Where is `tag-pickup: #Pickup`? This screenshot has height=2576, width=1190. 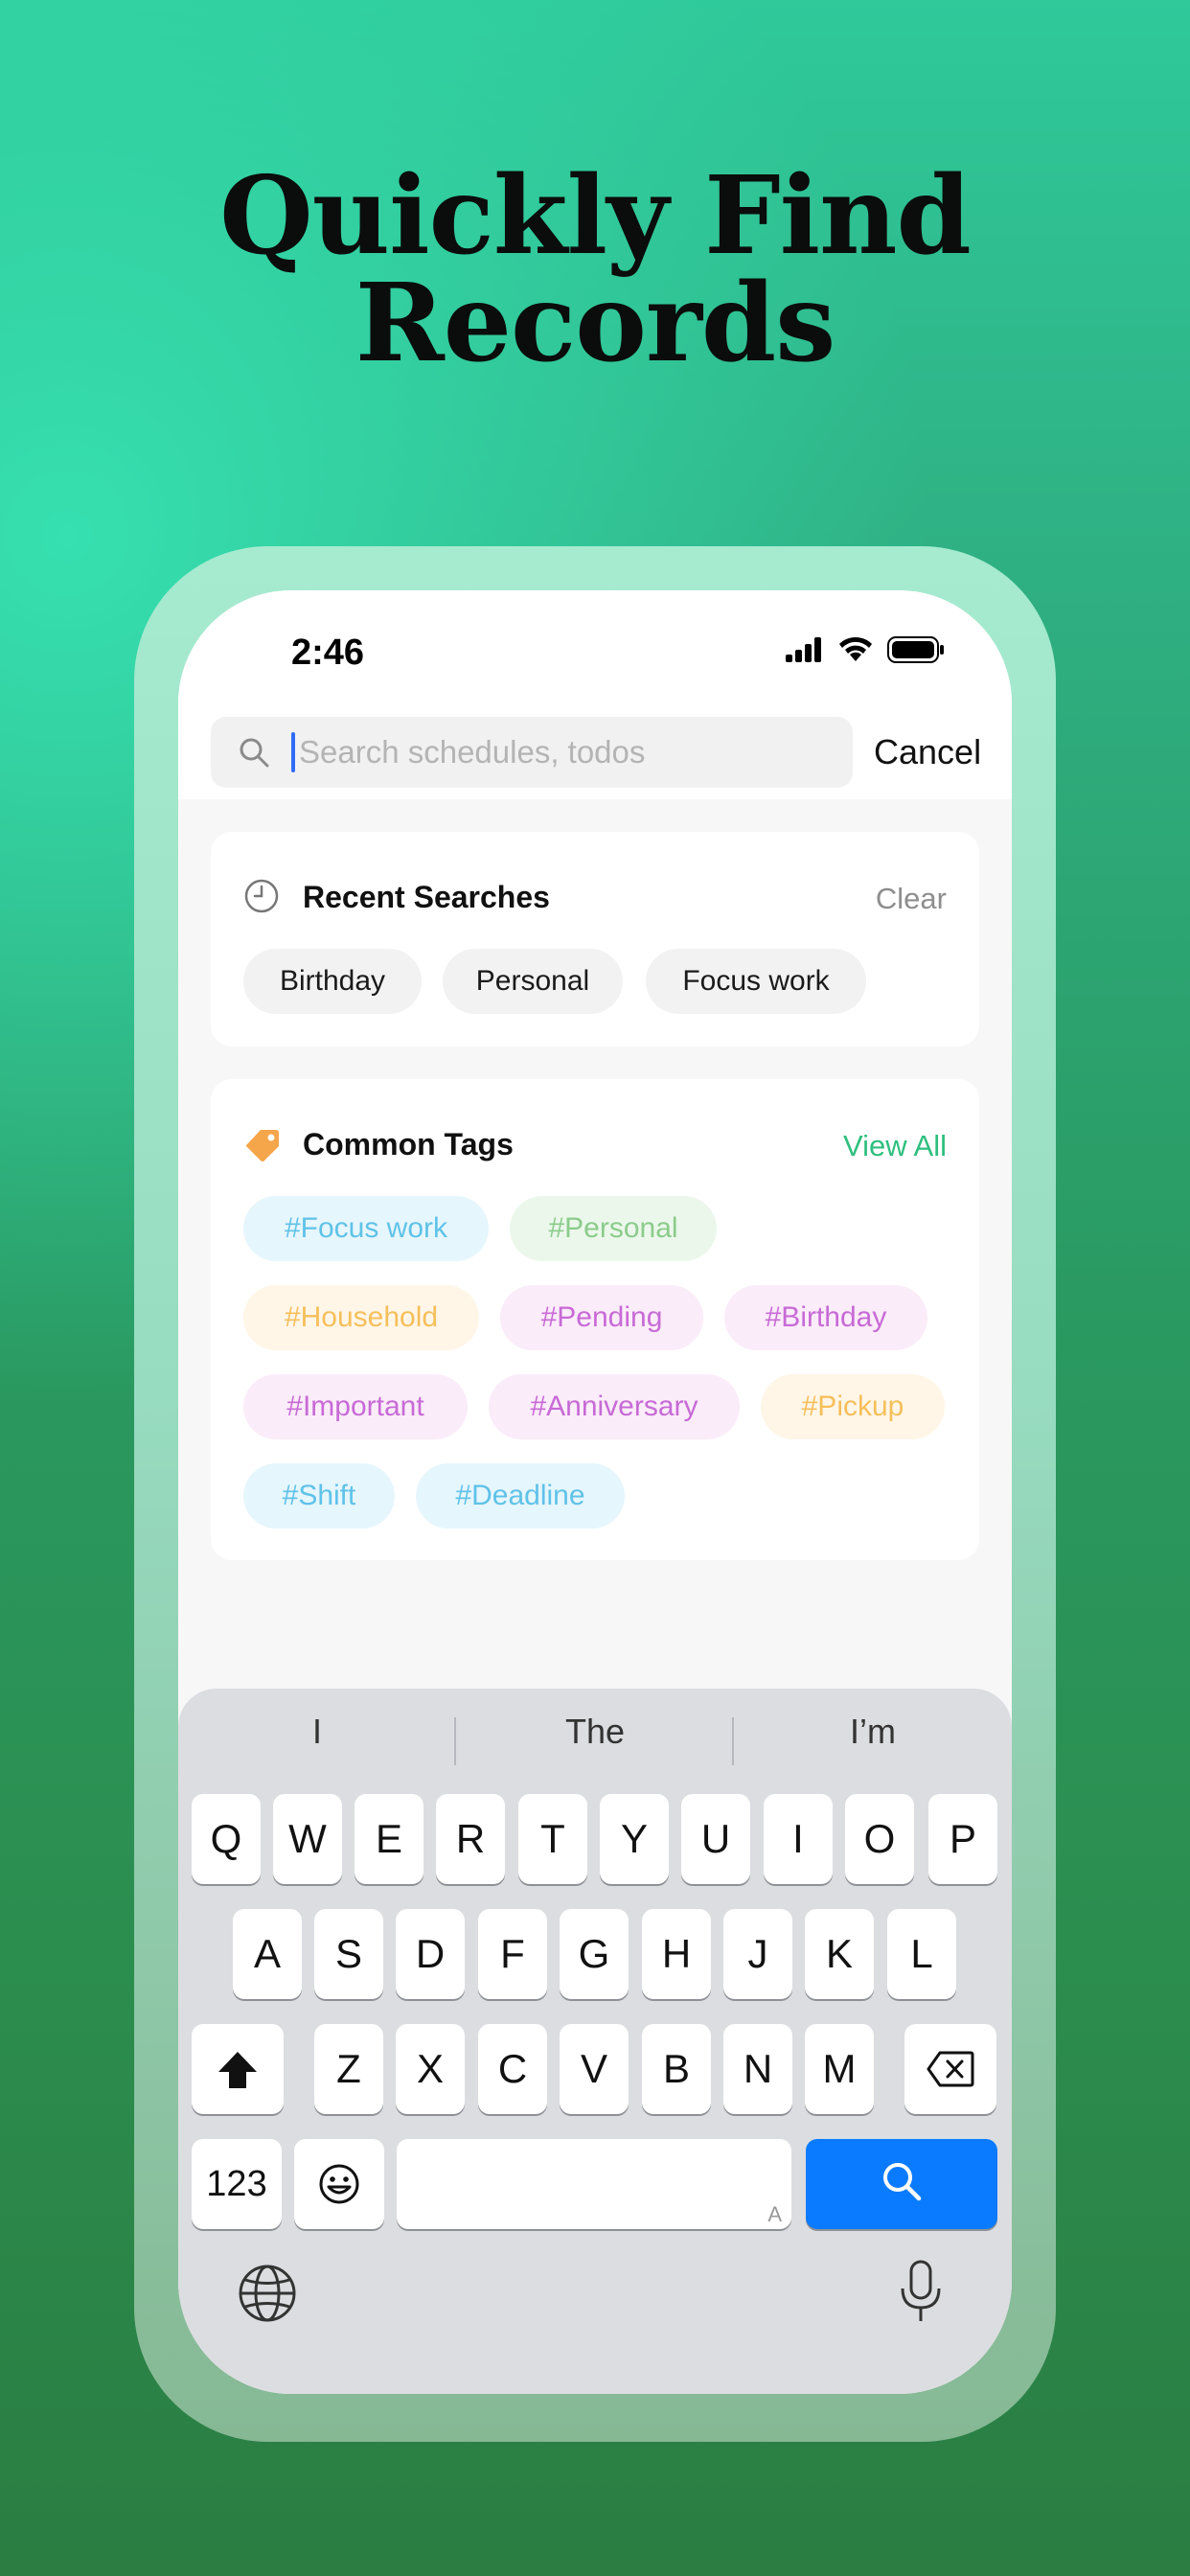 tag-pickup: #Pickup is located at coordinates (853, 1406).